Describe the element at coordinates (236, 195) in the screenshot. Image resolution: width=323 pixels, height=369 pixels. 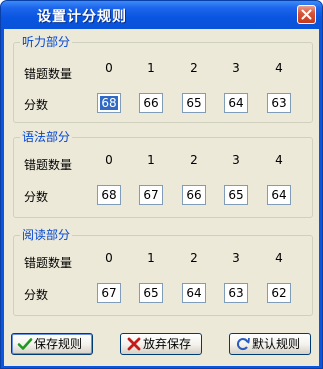
I see `score-input-3: 65` at that location.